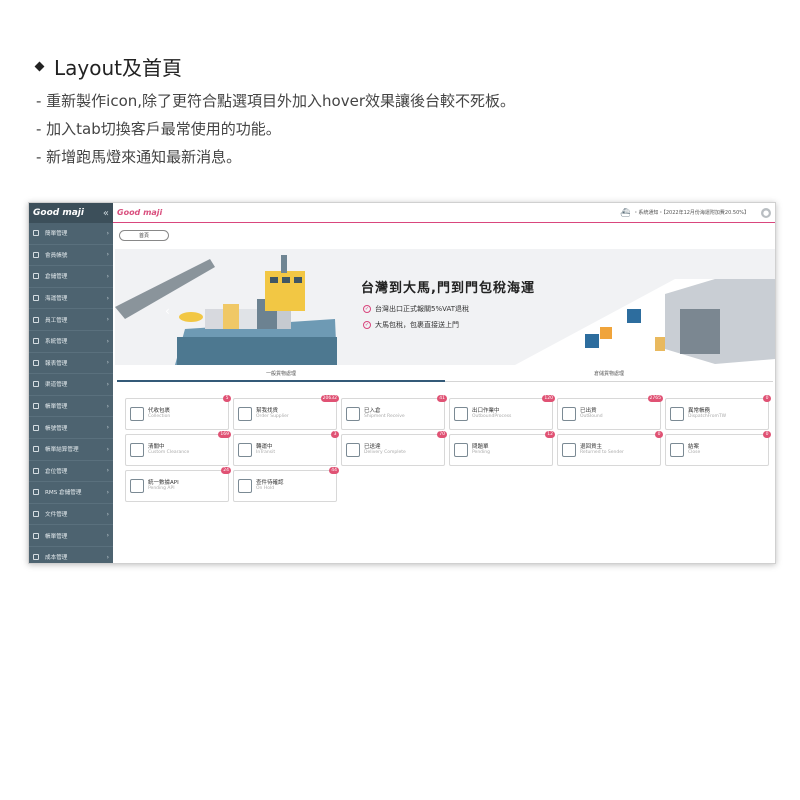  What do you see at coordinates (694, 447) in the screenshot?
I see `status-card-title: 結案` at bounding box center [694, 447].